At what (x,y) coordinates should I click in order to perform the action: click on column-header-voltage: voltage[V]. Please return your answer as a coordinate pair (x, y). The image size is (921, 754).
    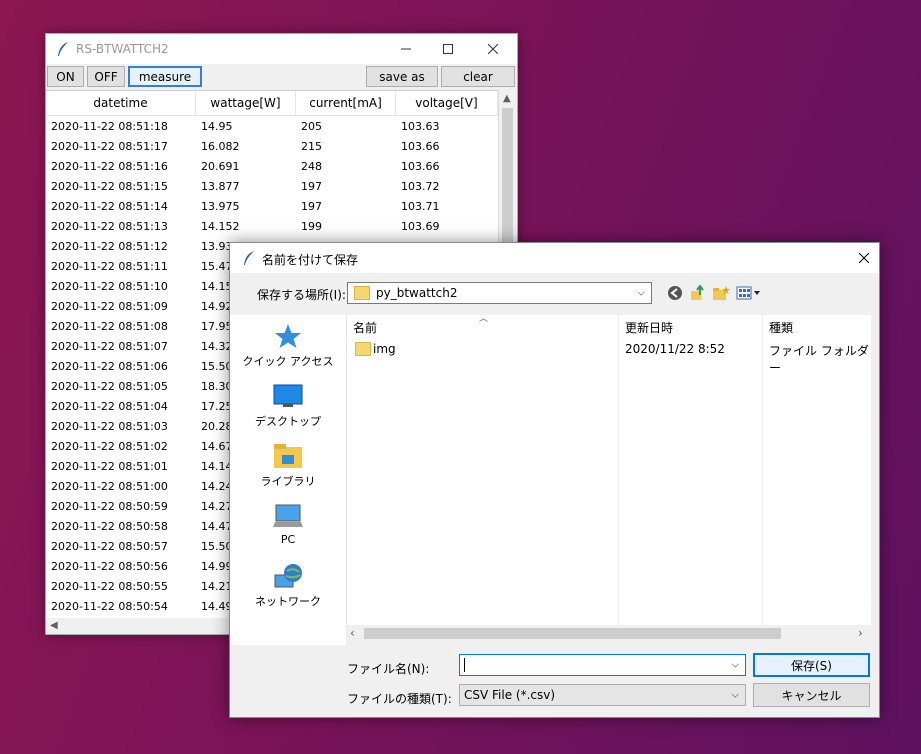
    Looking at the image, I should click on (447, 103).